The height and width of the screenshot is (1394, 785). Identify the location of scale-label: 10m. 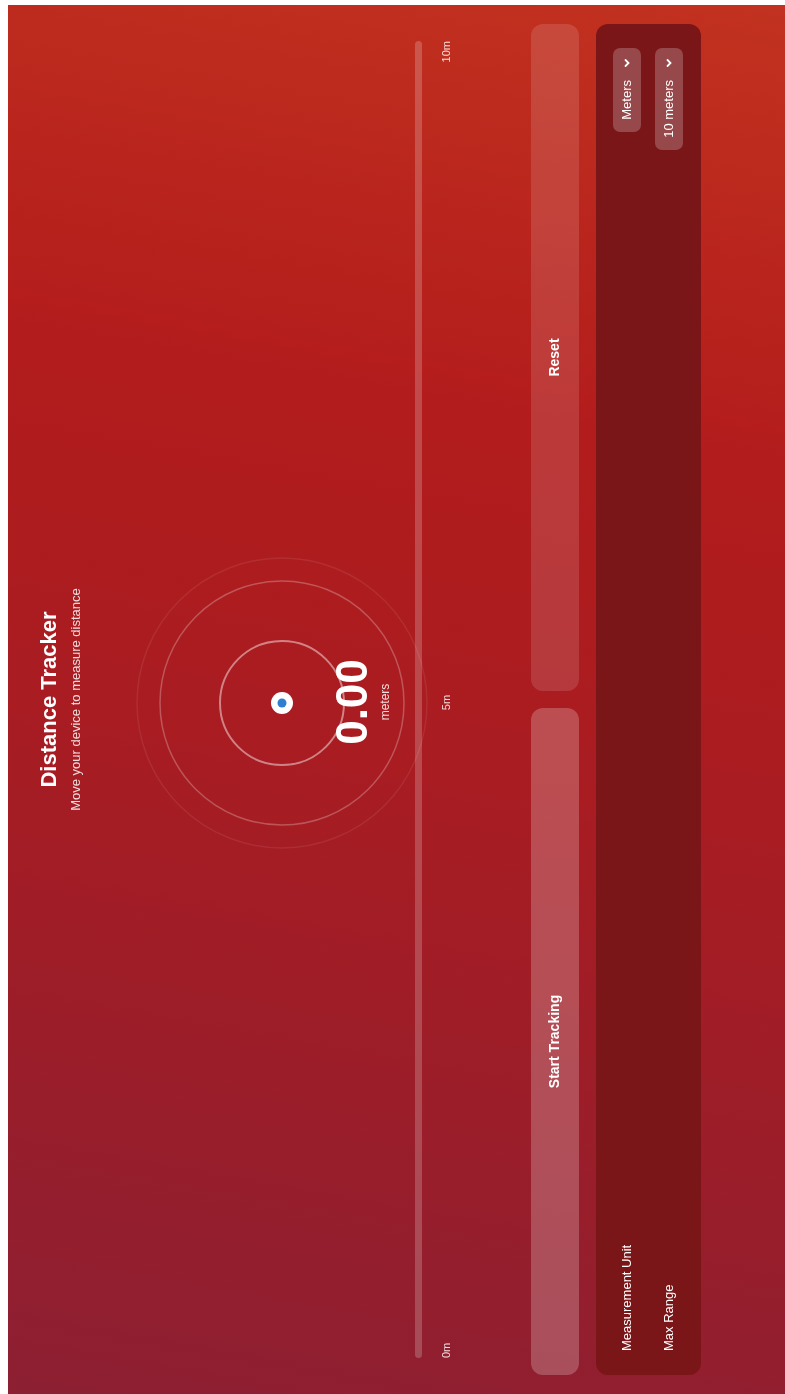
(446, 52).